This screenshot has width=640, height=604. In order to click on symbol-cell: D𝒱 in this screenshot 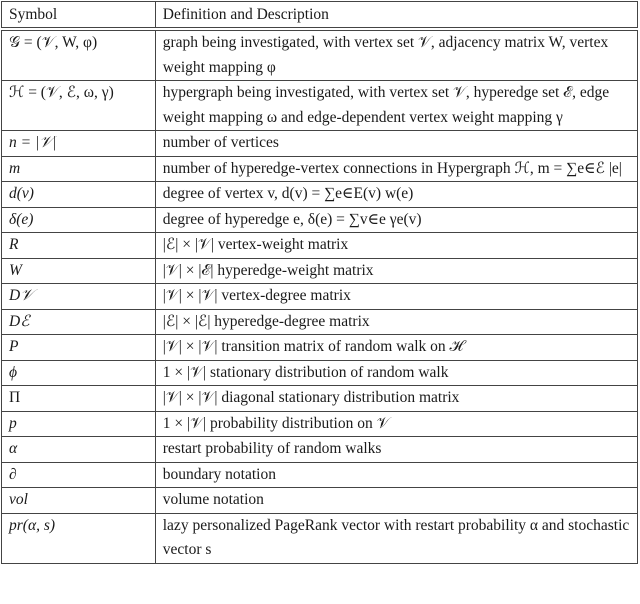, I will do `click(78, 296)`.